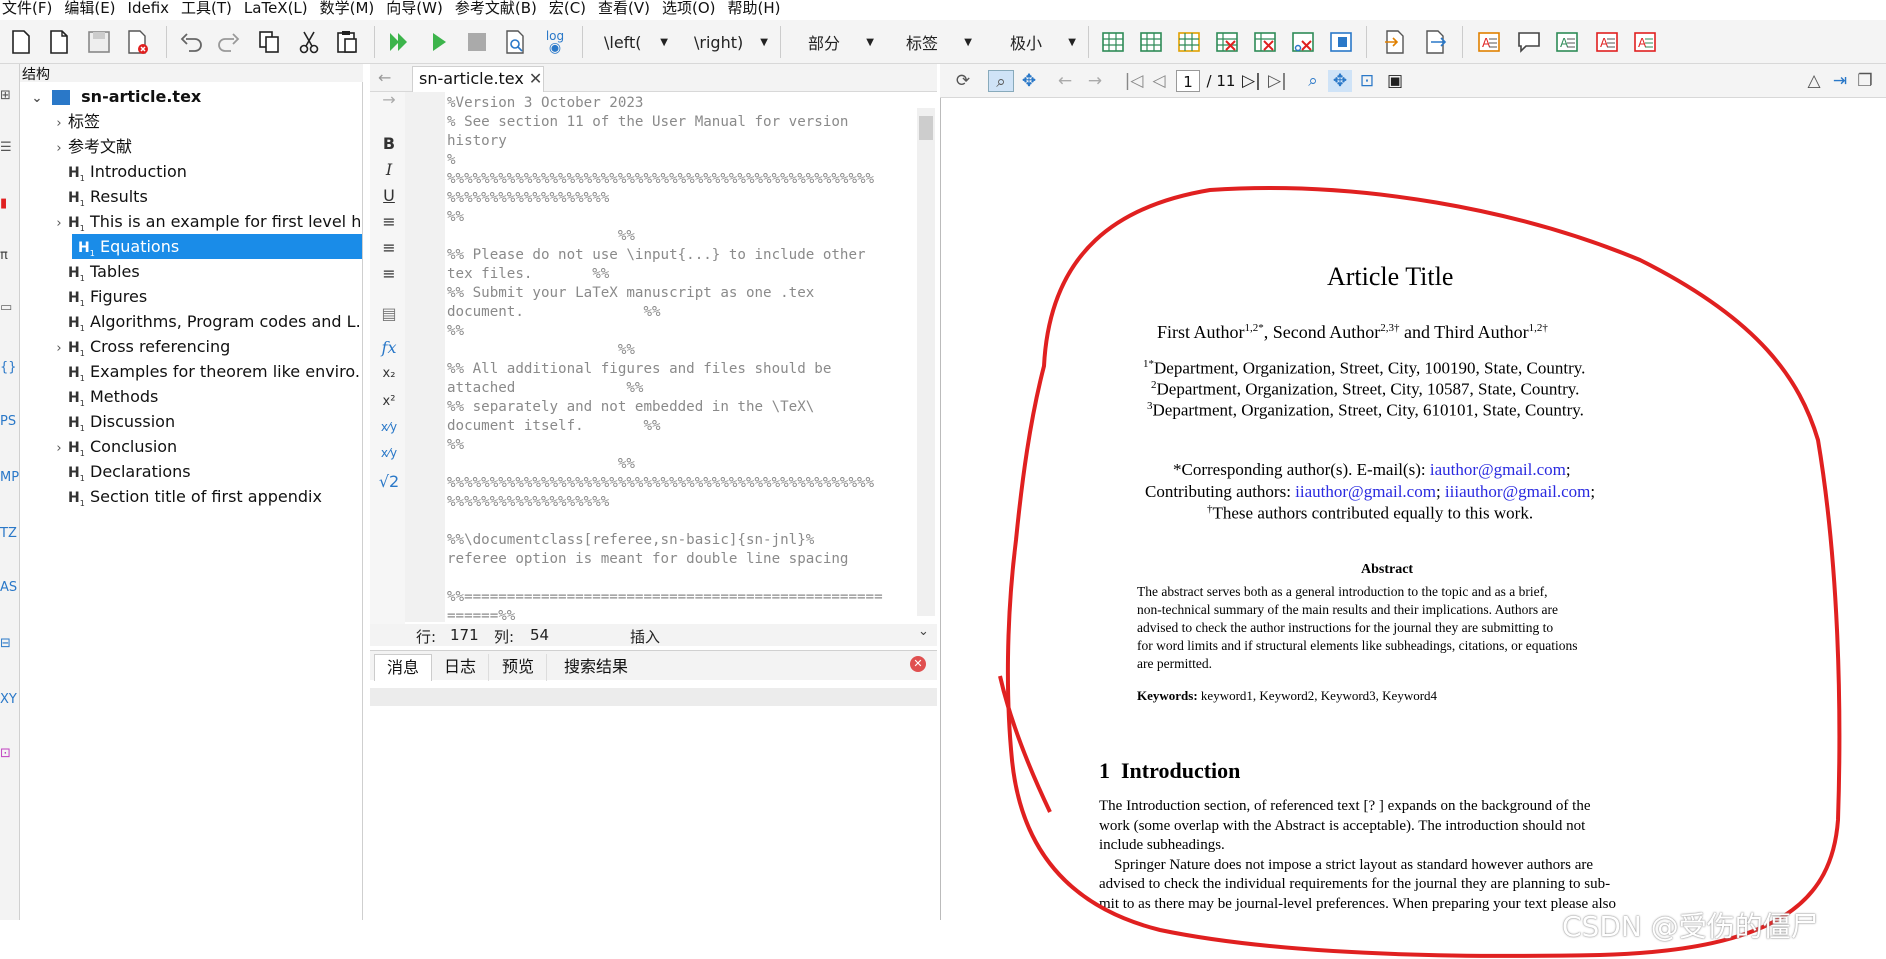 The image size is (1886, 959). I want to click on back-icon: ←, so click(1065, 81).